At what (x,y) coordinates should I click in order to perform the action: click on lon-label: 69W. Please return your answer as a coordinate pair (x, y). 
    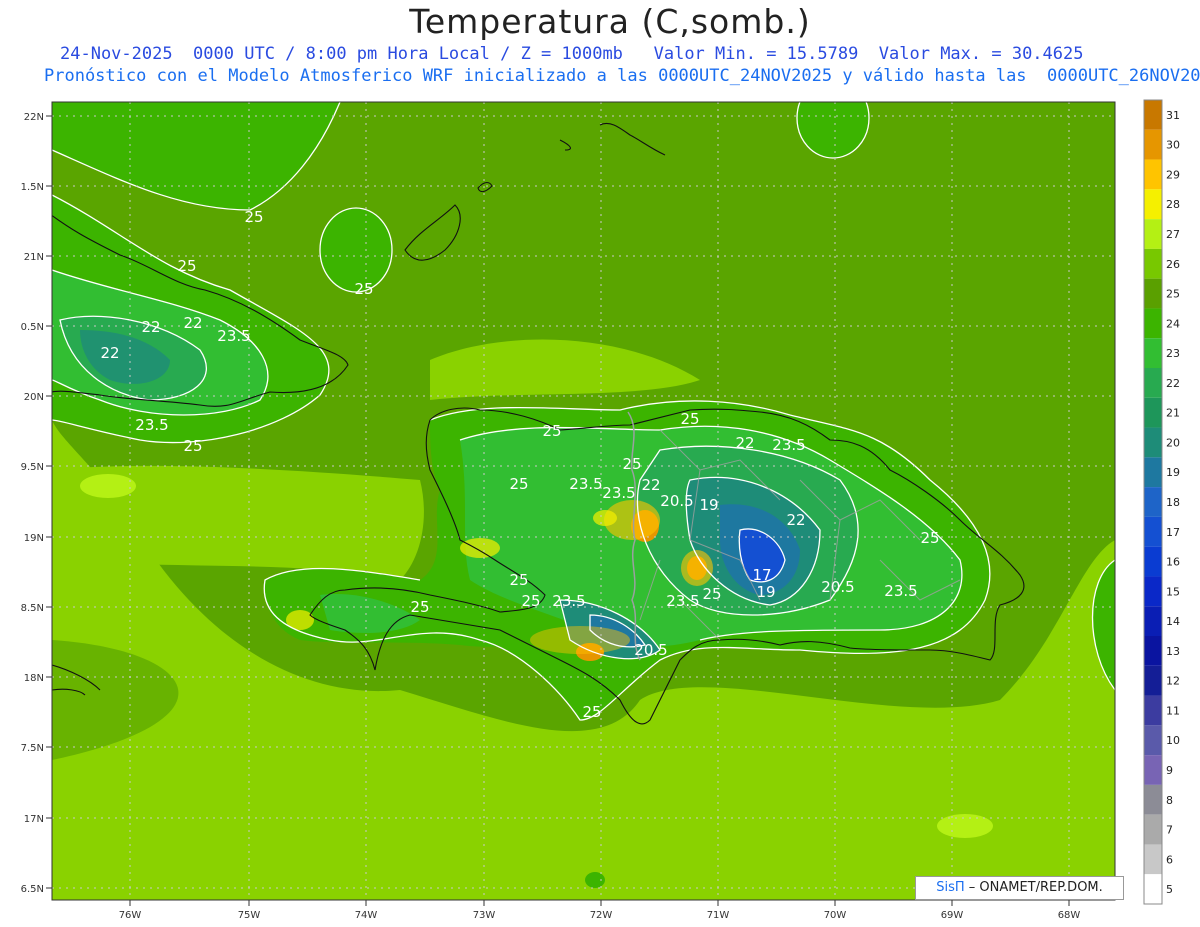
    Looking at the image, I should click on (952, 915).